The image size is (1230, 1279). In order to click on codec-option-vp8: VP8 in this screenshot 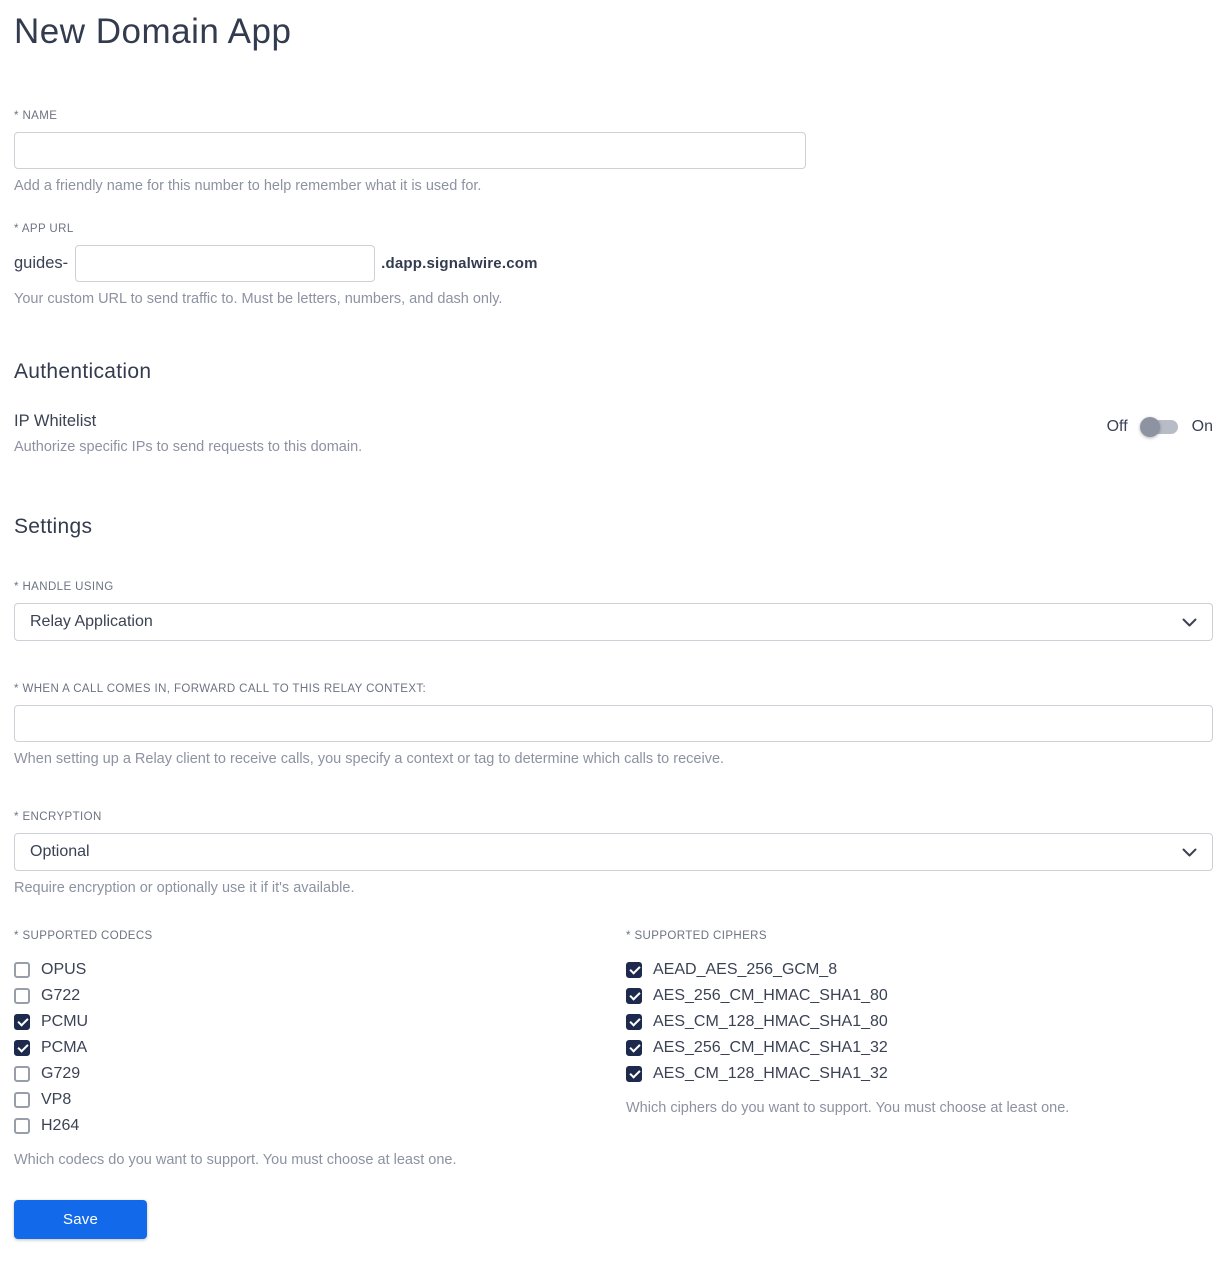, I will do `click(320, 1100)`.